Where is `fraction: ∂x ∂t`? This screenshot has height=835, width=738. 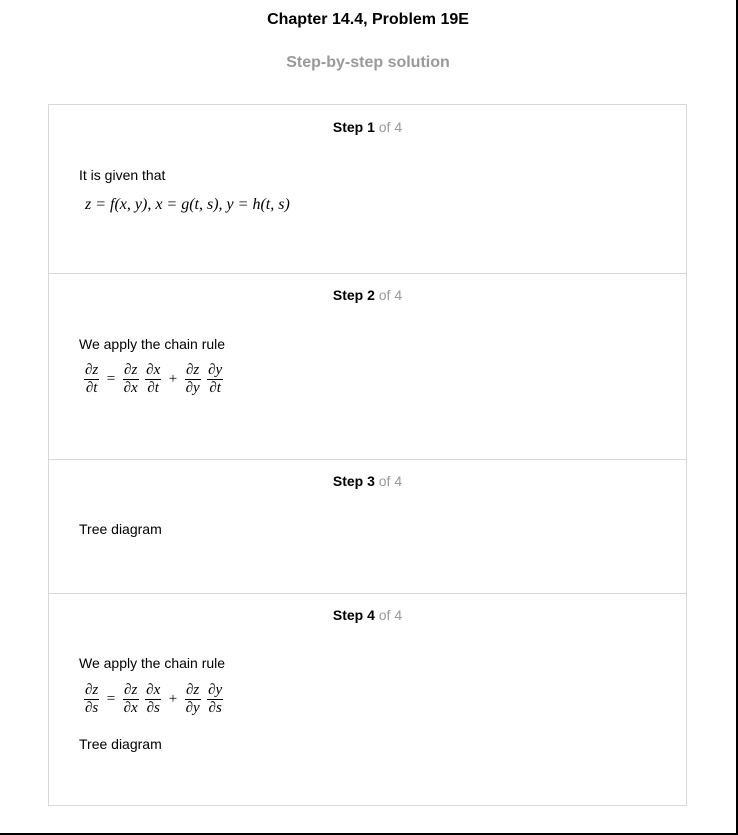
fraction: ∂x ∂t is located at coordinates (153, 379).